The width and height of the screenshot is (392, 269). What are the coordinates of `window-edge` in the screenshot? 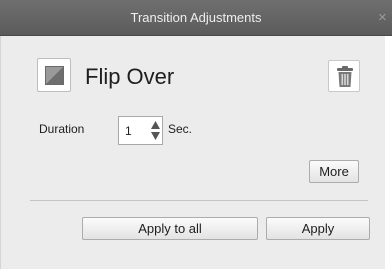 It's located at (388, 152).